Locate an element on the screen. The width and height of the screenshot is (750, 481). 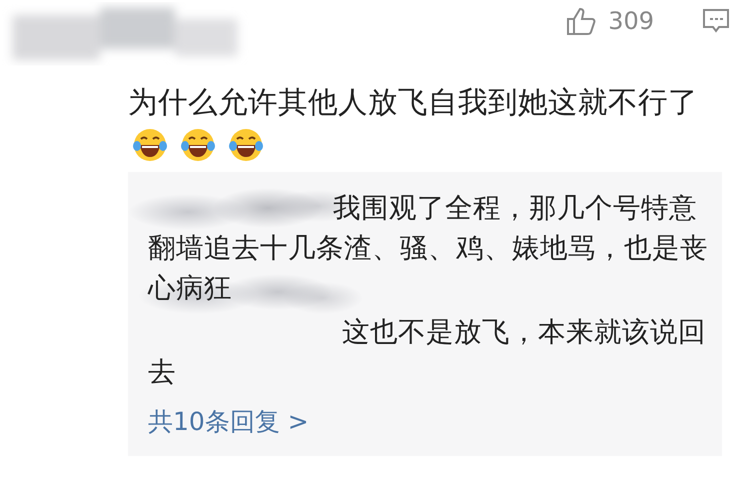
comment-text: 为什么允许其他人放飞自我到她这就不行了 is located at coordinates (413, 102).